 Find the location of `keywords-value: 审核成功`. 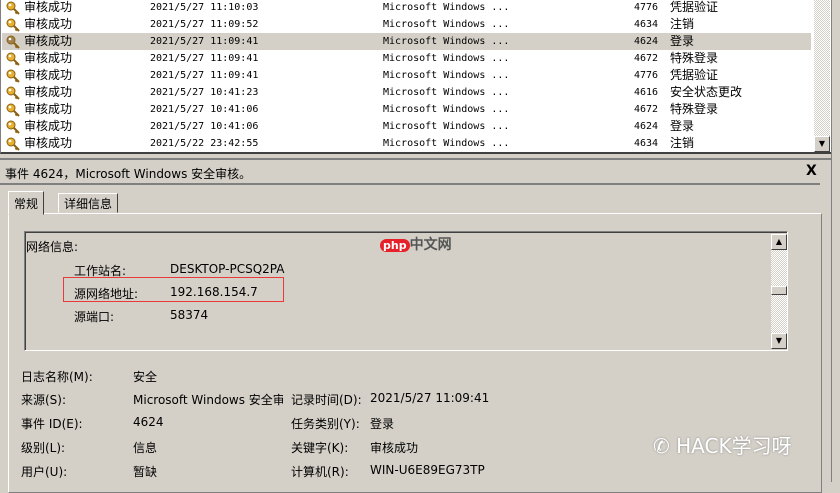

keywords-value: 审核成功 is located at coordinates (394, 448).